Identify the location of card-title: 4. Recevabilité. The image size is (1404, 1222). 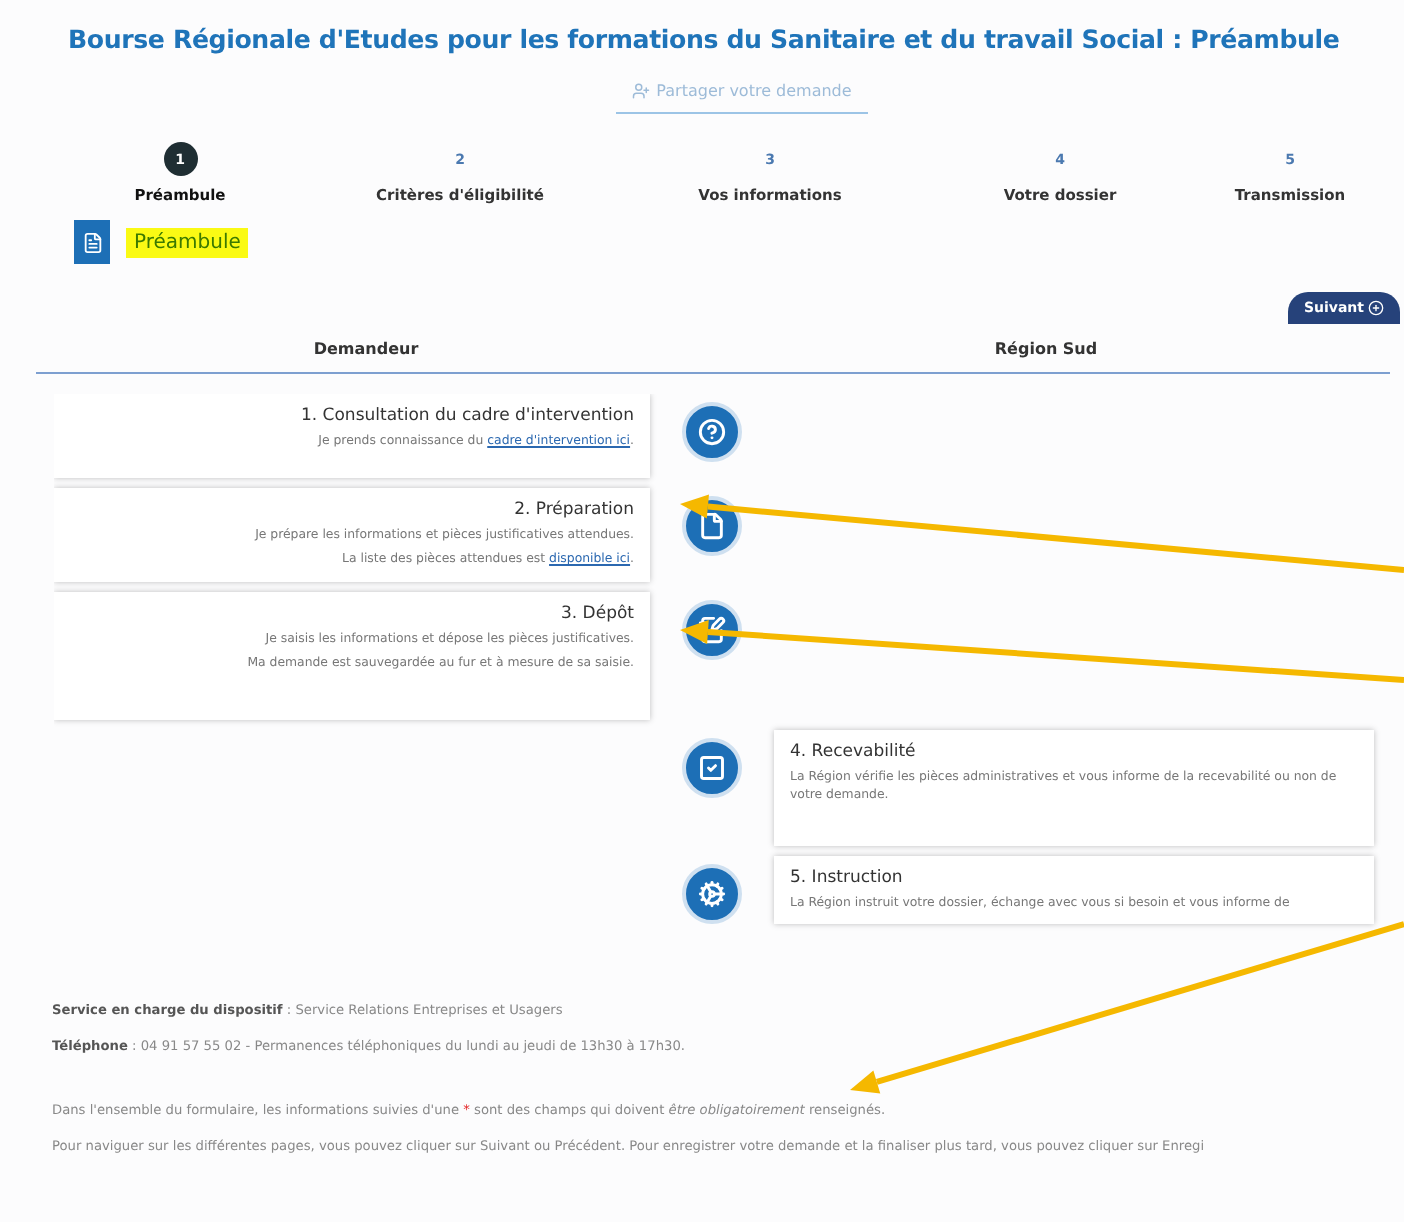
(854, 751).